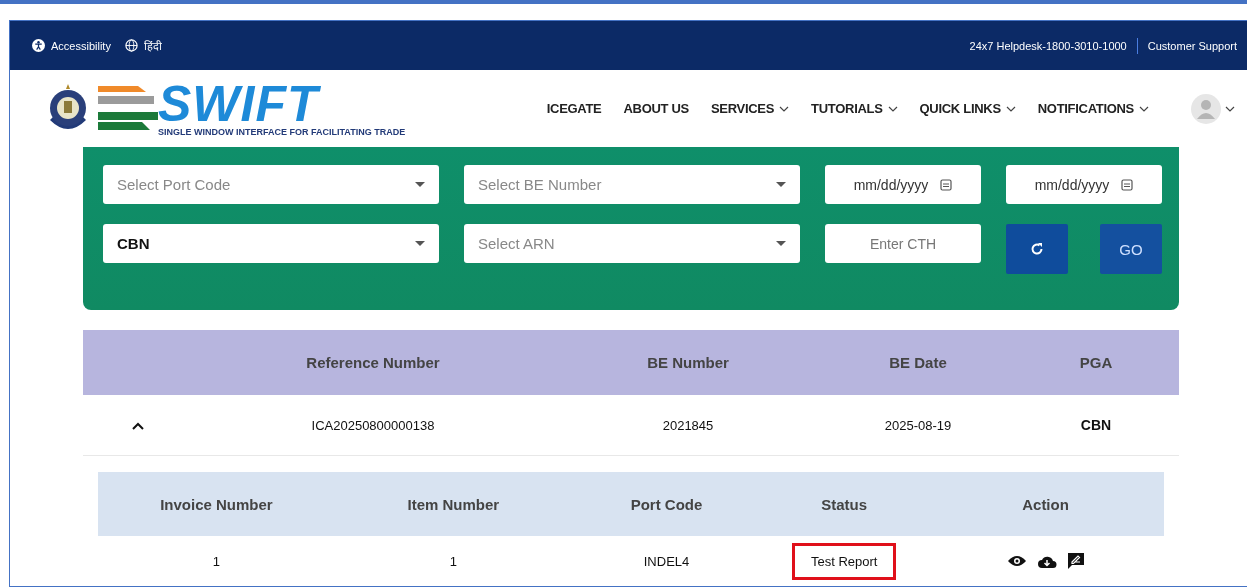  What do you see at coordinates (71, 46) in the screenshot?
I see `accessibility-link: Accessibility` at bounding box center [71, 46].